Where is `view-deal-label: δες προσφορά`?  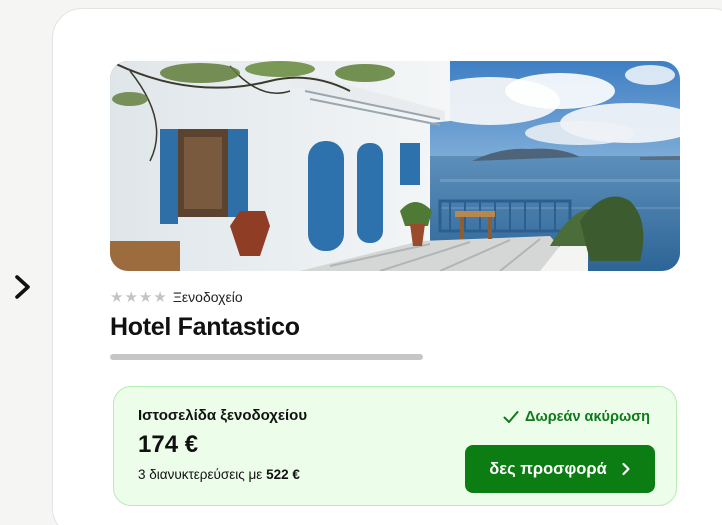
view-deal-label: δες προσφορά is located at coordinates (548, 468).